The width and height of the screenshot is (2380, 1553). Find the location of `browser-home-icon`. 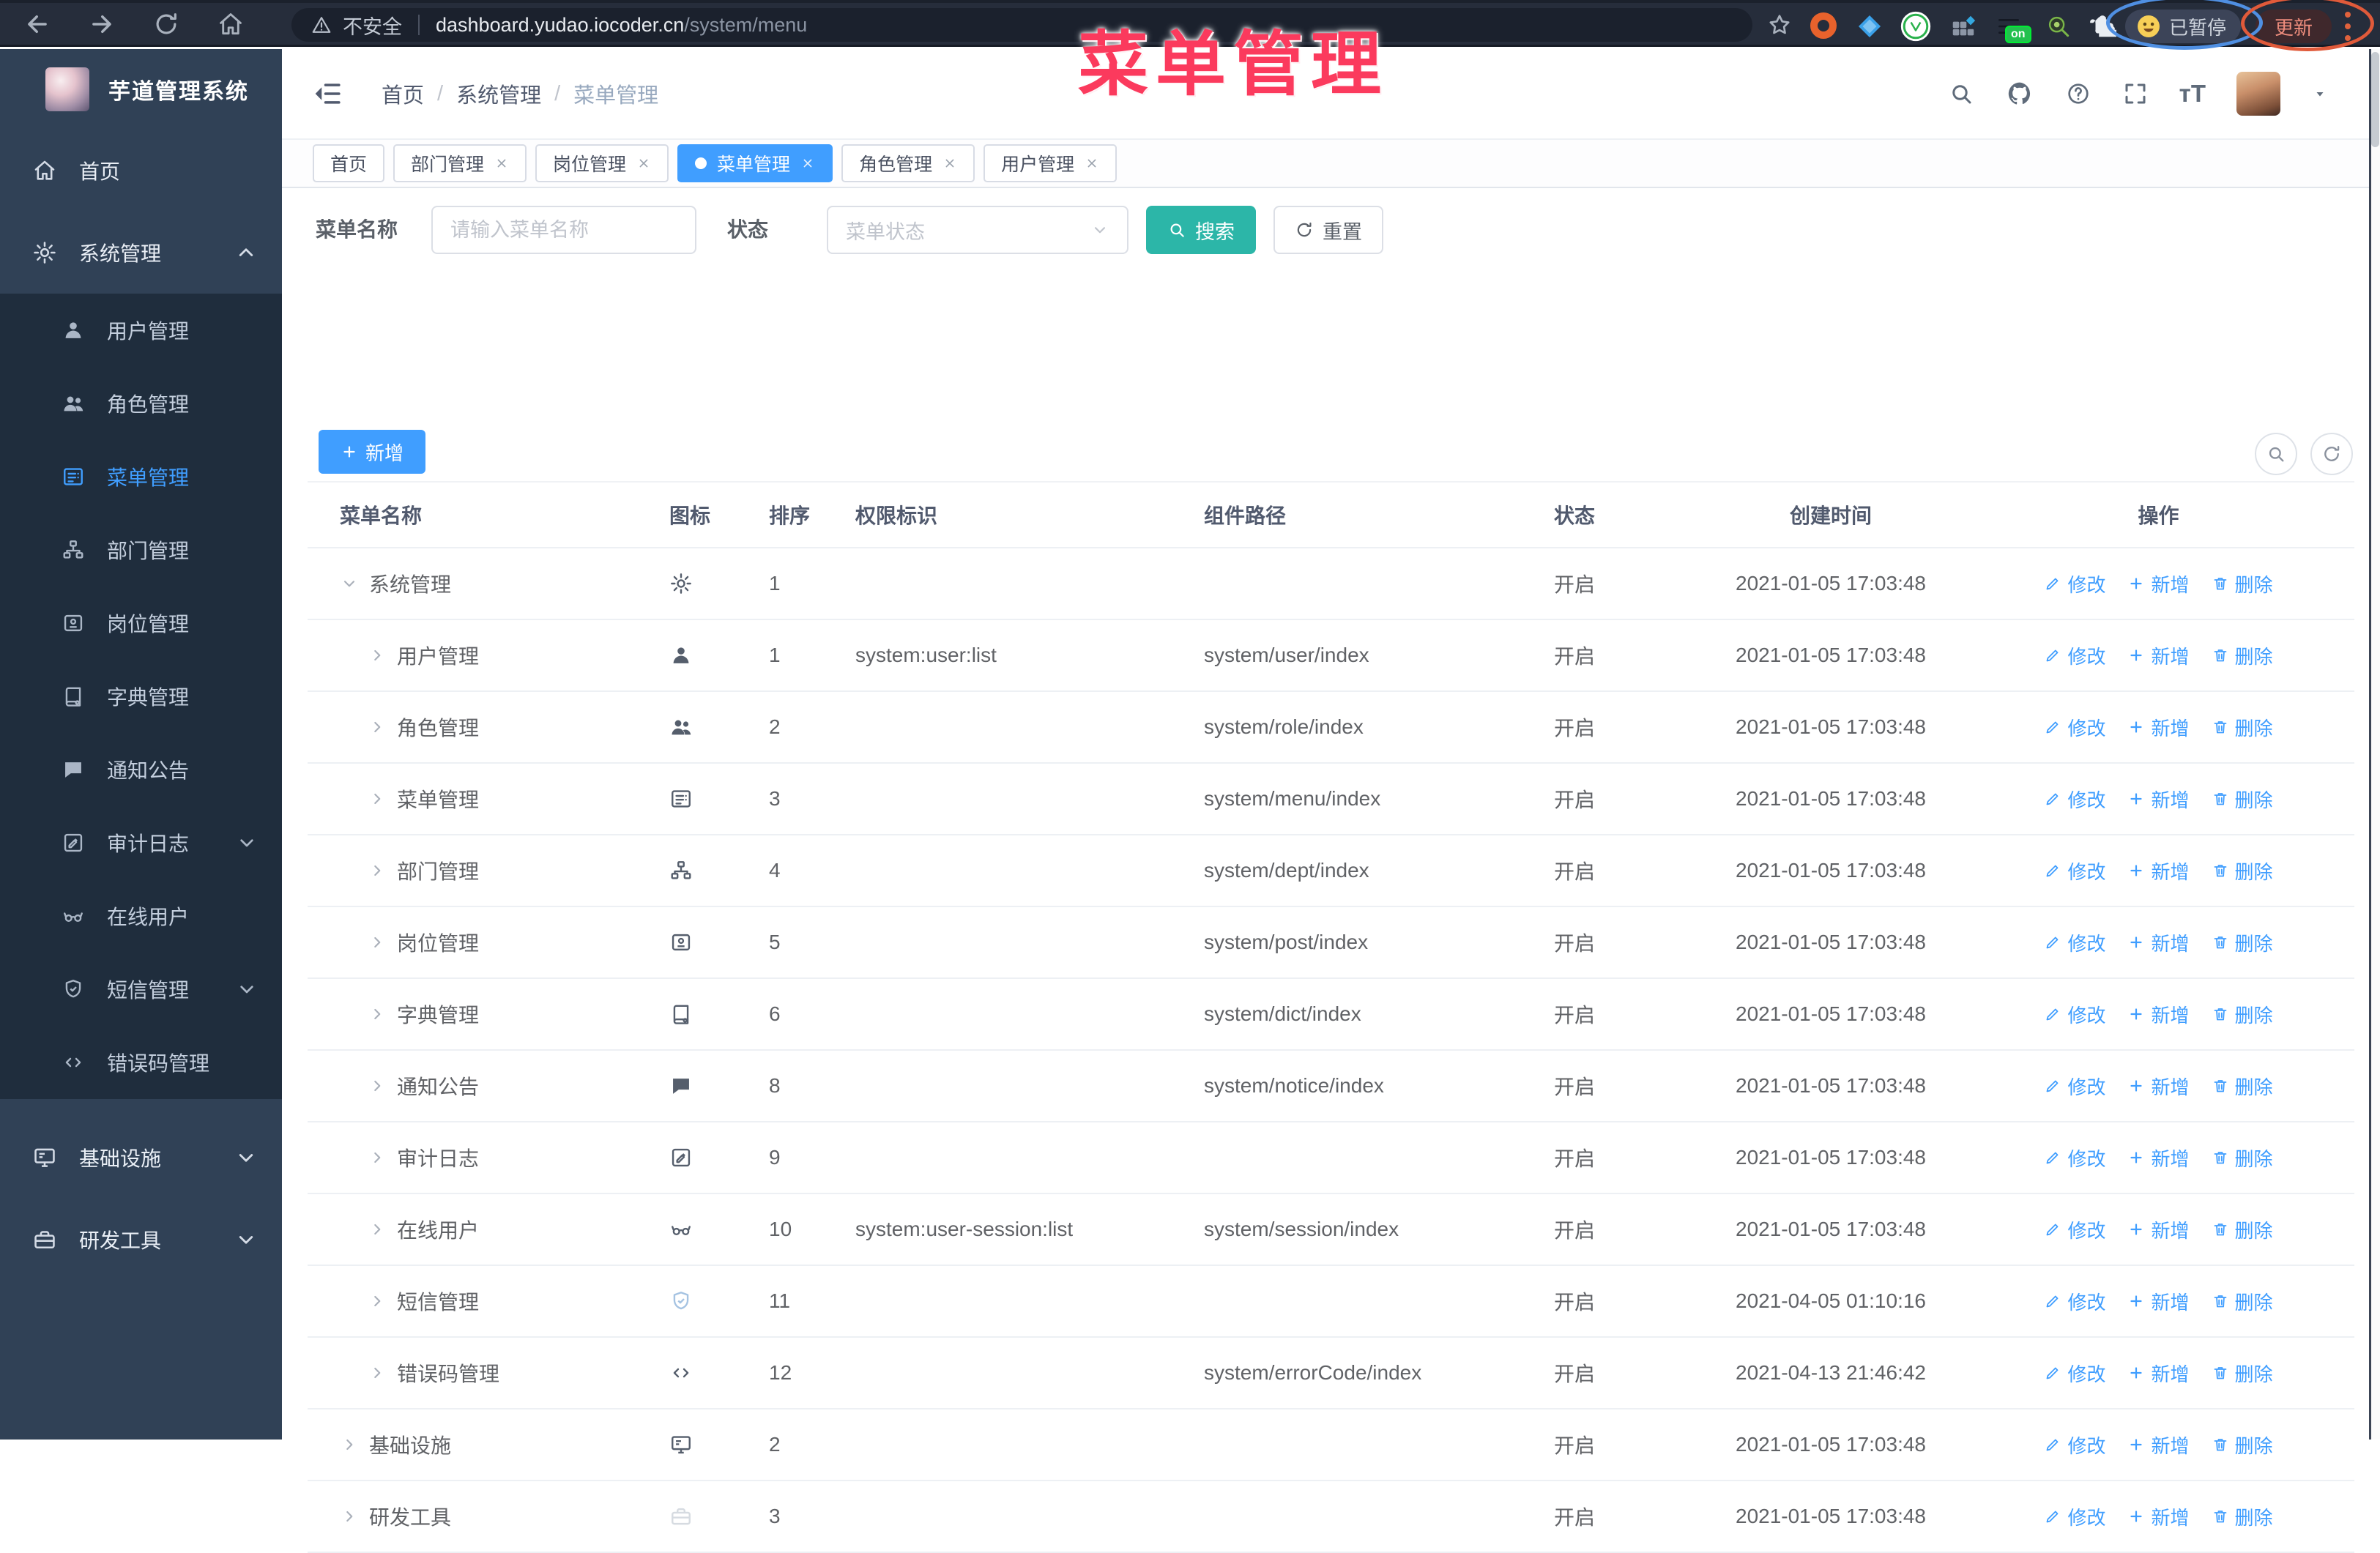

browser-home-icon is located at coordinates (231, 24).